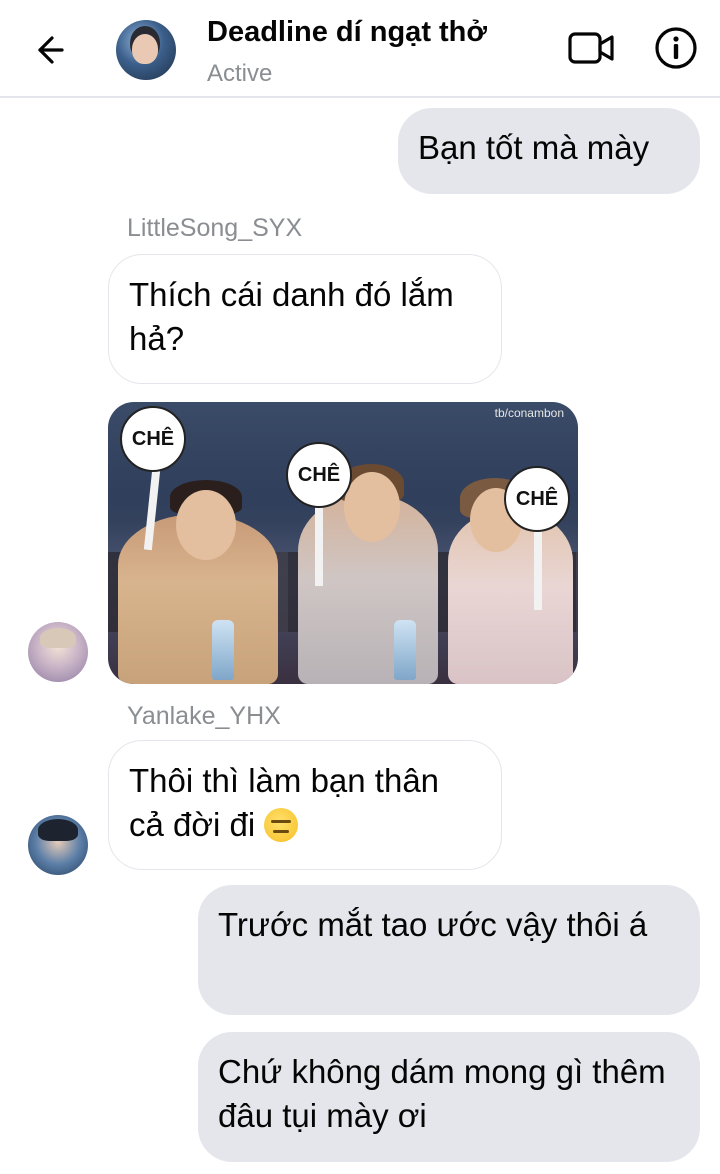 This screenshot has height=1174, width=720. Describe the element at coordinates (534, 147) in the screenshot. I see `message-text: Bạn tốt mà mày` at that location.